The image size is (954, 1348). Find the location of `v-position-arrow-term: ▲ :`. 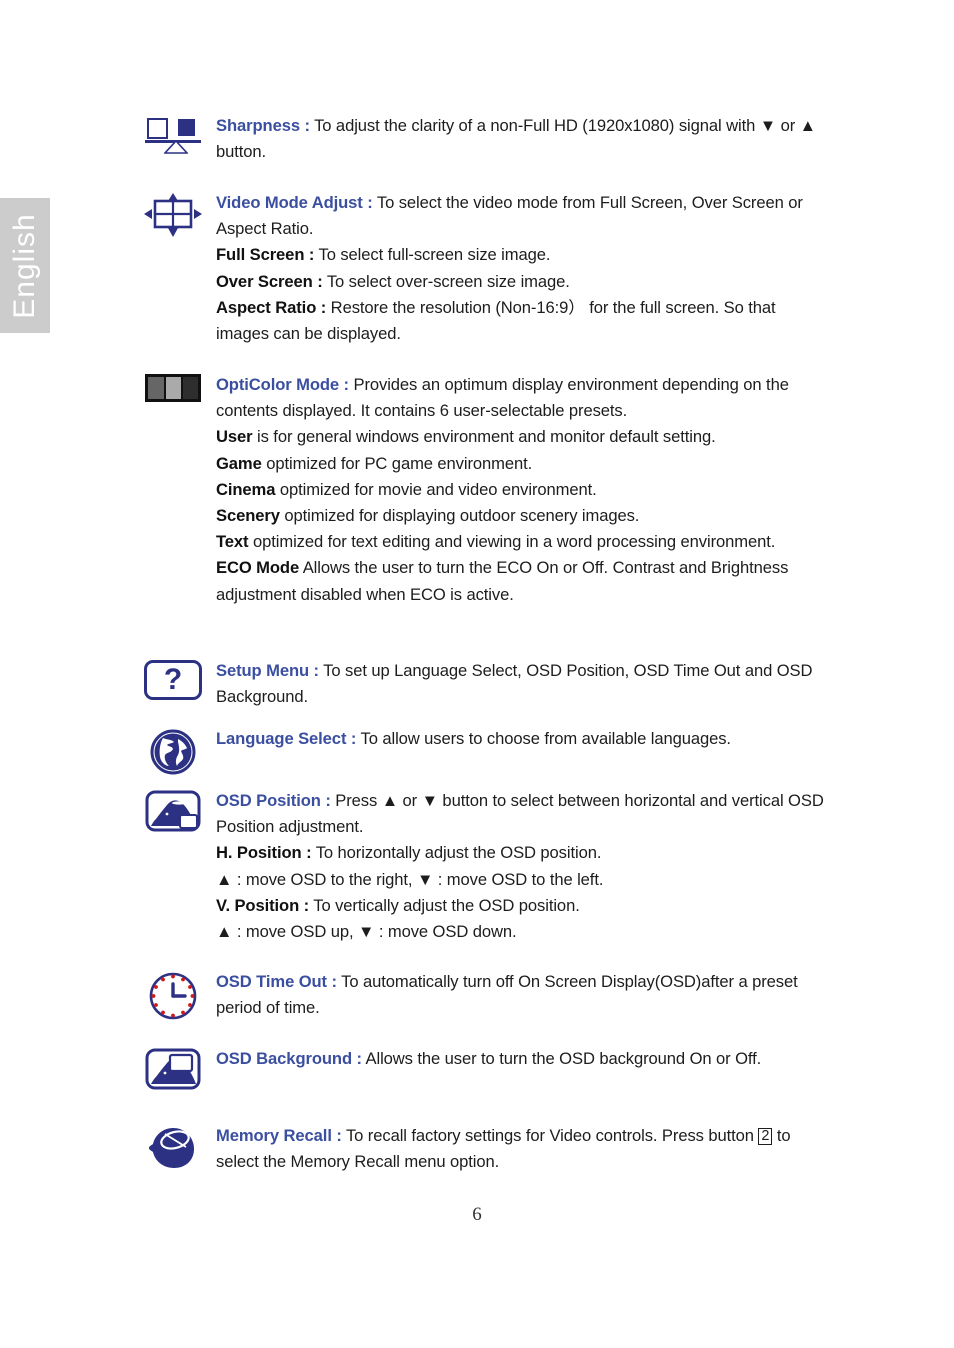

v-position-arrow-term: ▲ : is located at coordinates (229, 932).